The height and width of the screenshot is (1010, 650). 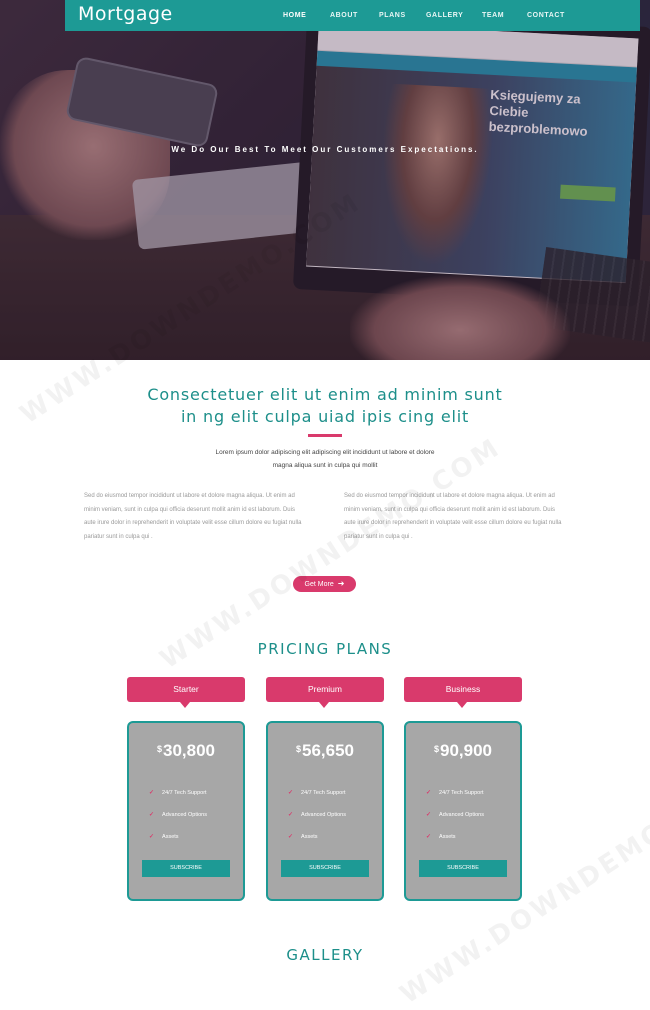 What do you see at coordinates (463, 692) in the screenshot?
I see `plan-label-business: Business` at bounding box center [463, 692].